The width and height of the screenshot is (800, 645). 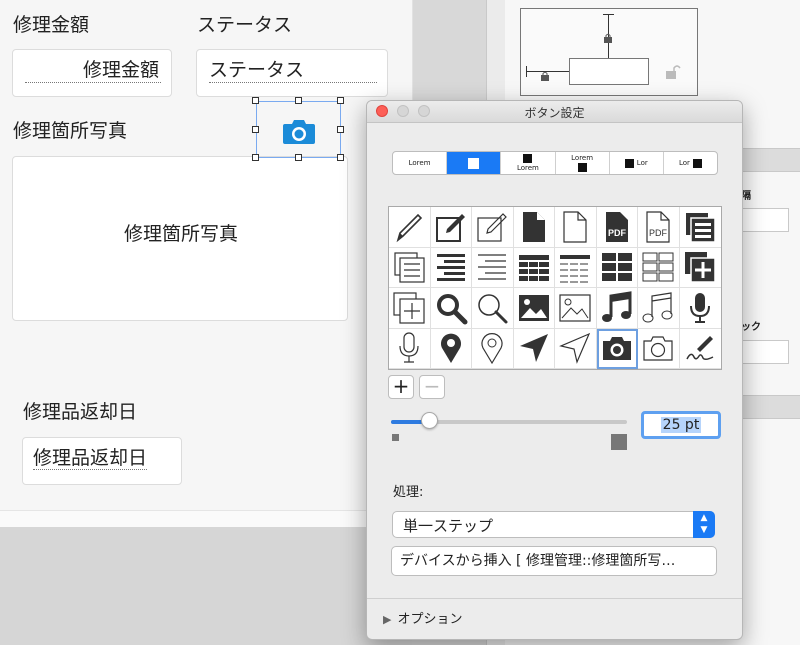 I want to click on label-style-segmented-control: Lorem Lorem Lorem Lor Lor, so click(x=555, y=163).